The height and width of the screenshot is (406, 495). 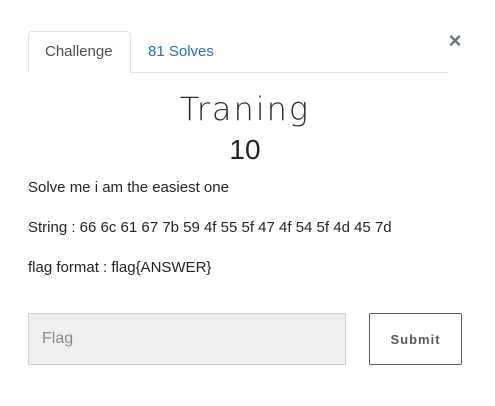 I want to click on close-icon: ×, so click(x=455, y=41).